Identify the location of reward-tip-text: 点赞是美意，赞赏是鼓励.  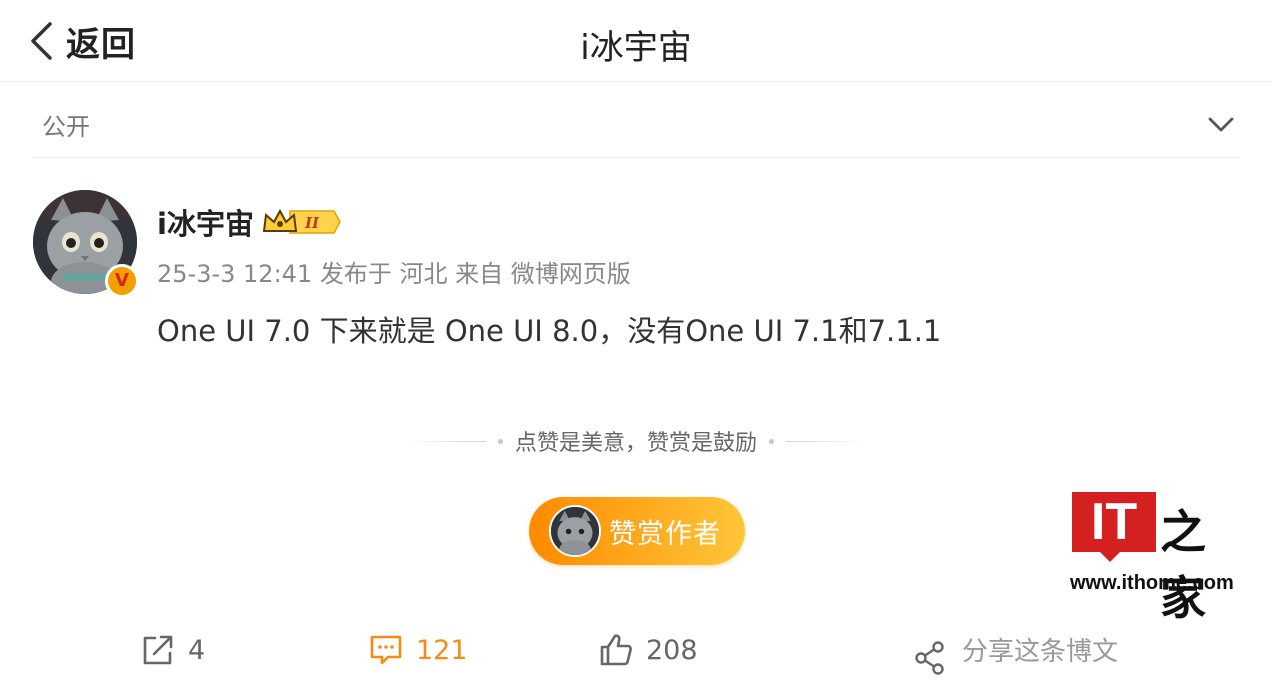
(635, 443).